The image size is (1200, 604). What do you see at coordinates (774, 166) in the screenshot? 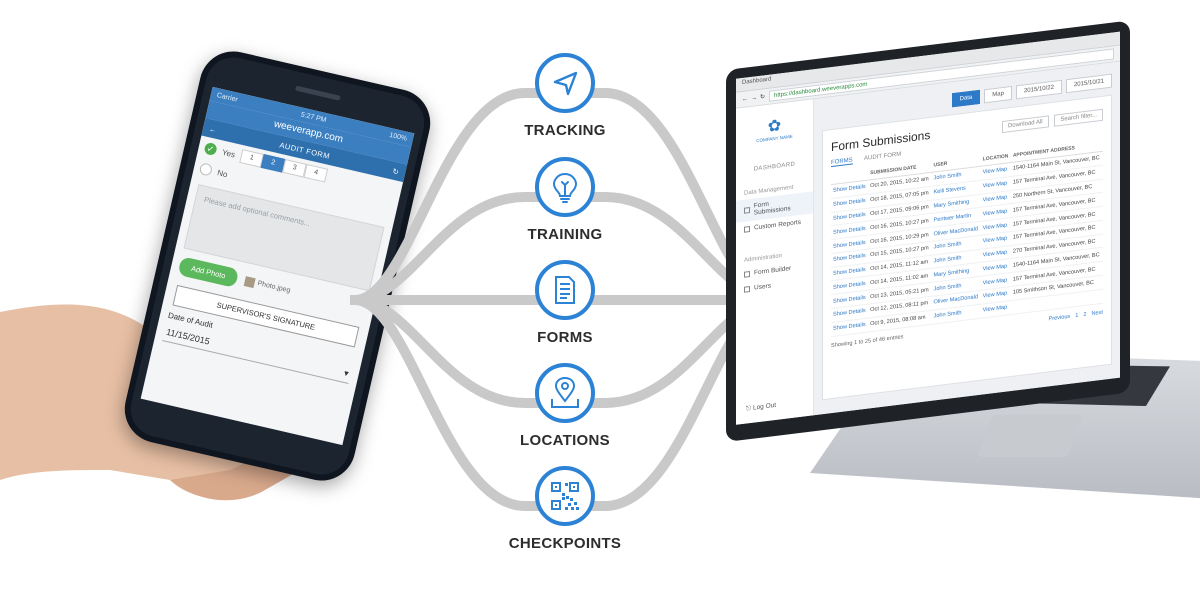
I see `dashboard-link: DASHBOARD` at bounding box center [774, 166].